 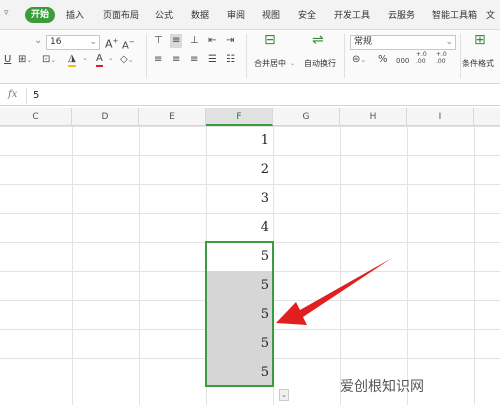 I want to click on font-color-icon: A, so click(x=99, y=59).